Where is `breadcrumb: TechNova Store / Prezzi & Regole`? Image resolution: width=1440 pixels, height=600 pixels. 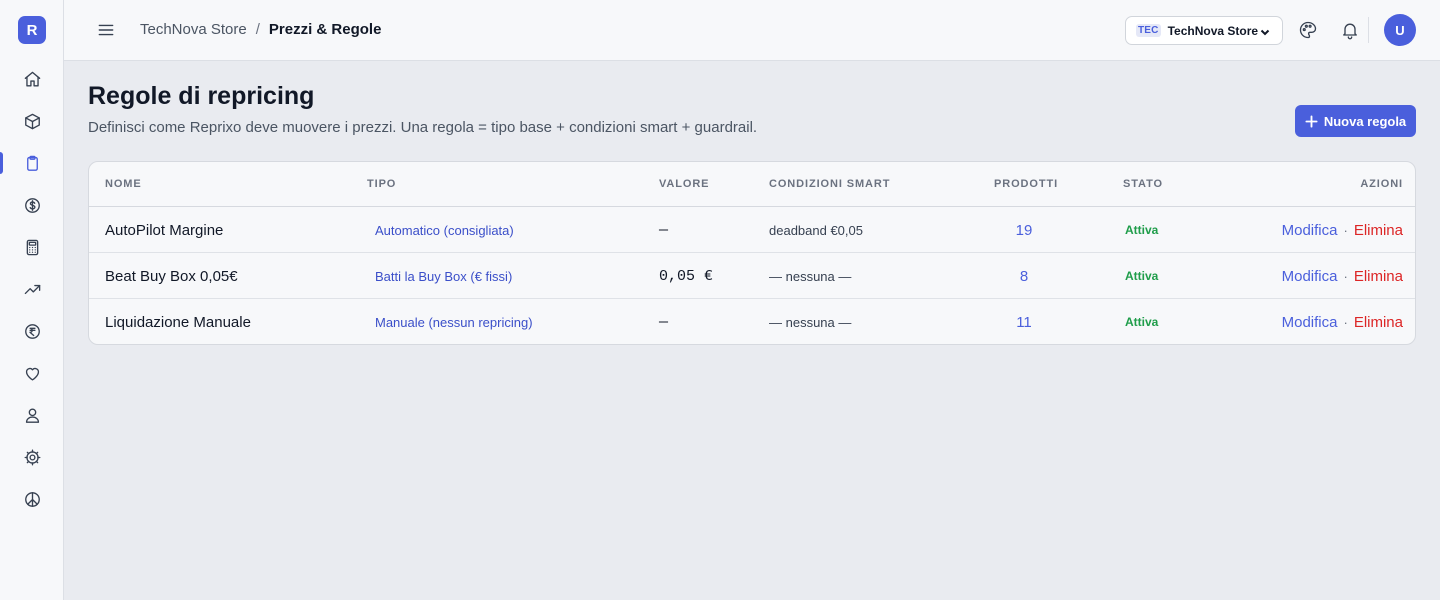 breadcrumb: TechNova Store / Prezzi & Regole is located at coordinates (260, 29).